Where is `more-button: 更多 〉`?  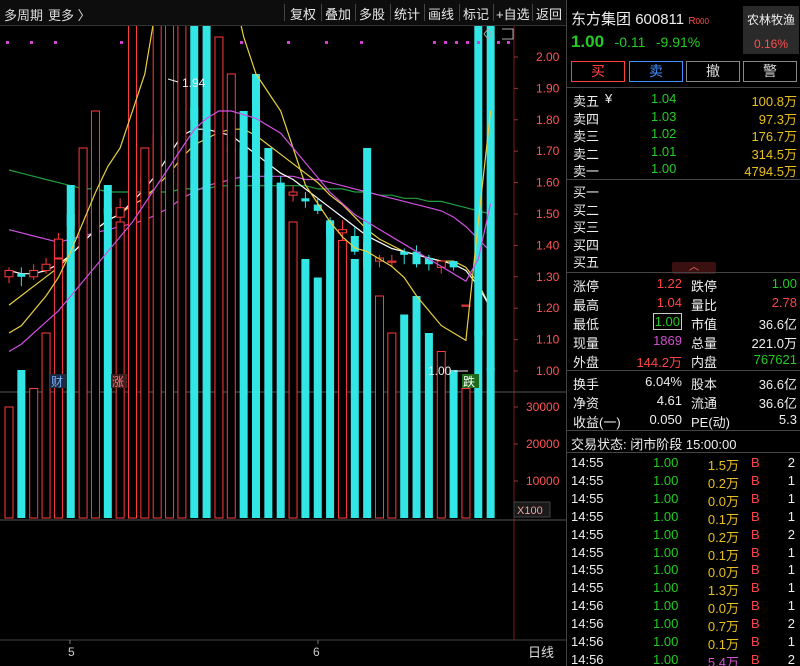
more-button: 更多 〉 is located at coordinates (69, 14).